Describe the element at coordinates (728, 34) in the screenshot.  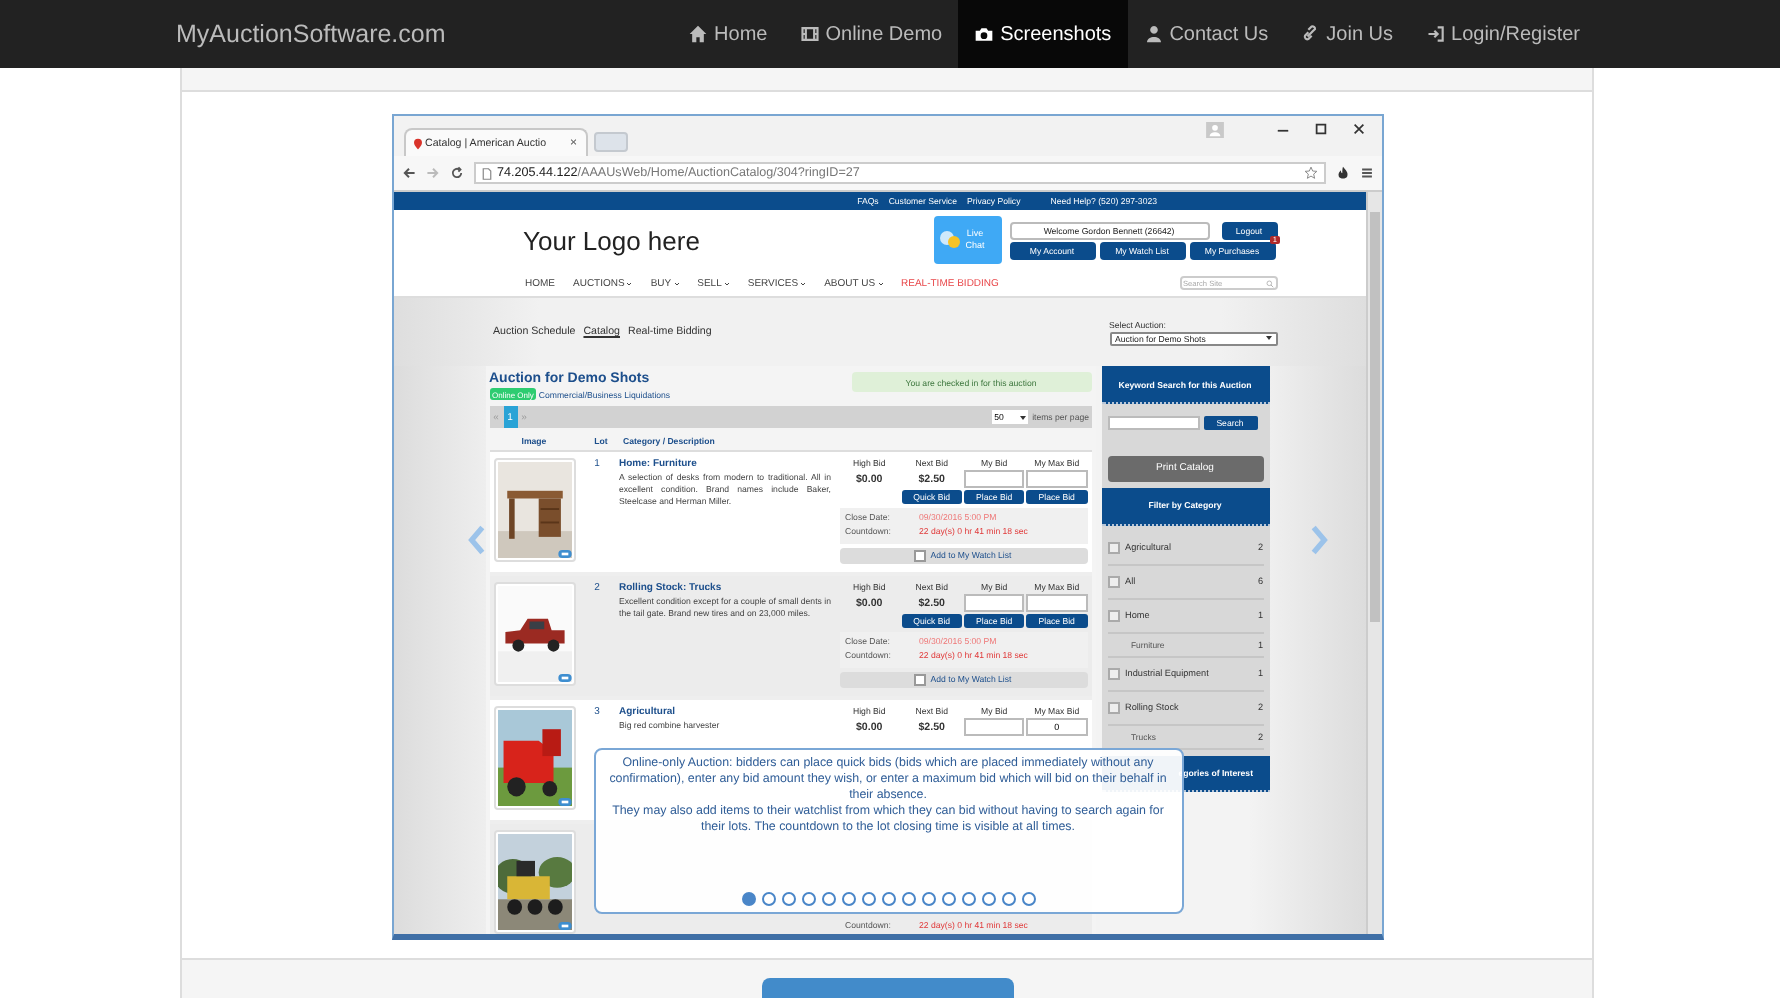
I see `nav-link: Home` at that location.